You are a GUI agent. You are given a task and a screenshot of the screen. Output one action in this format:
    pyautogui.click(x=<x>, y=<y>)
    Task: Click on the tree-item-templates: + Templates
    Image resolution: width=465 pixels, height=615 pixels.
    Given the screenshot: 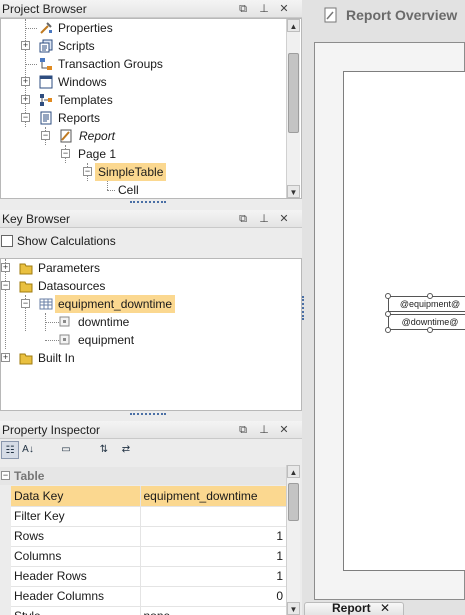 What is the action you would take?
    pyautogui.click(x=144, y=100)
    